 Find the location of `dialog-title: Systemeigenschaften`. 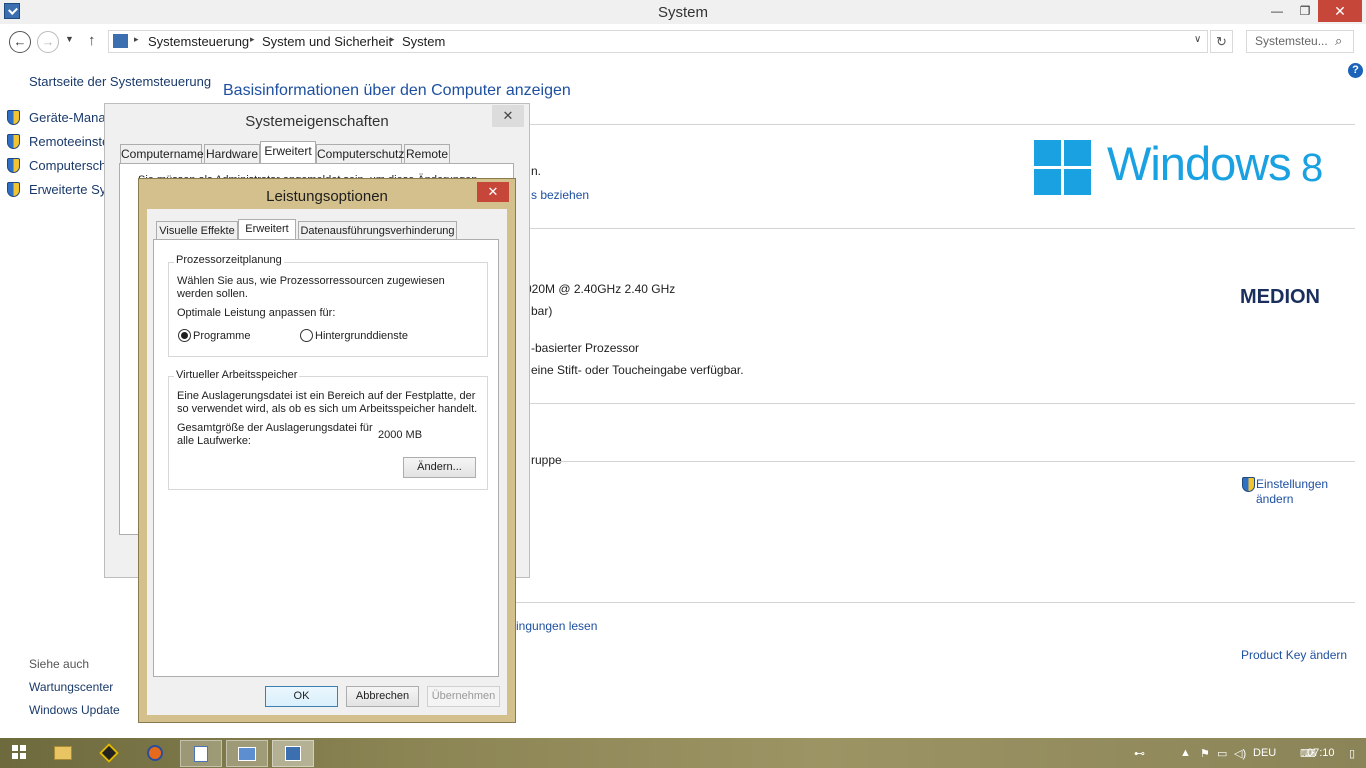

dialog-title: Systemeigenschaften is located at coordinates (317, 121).